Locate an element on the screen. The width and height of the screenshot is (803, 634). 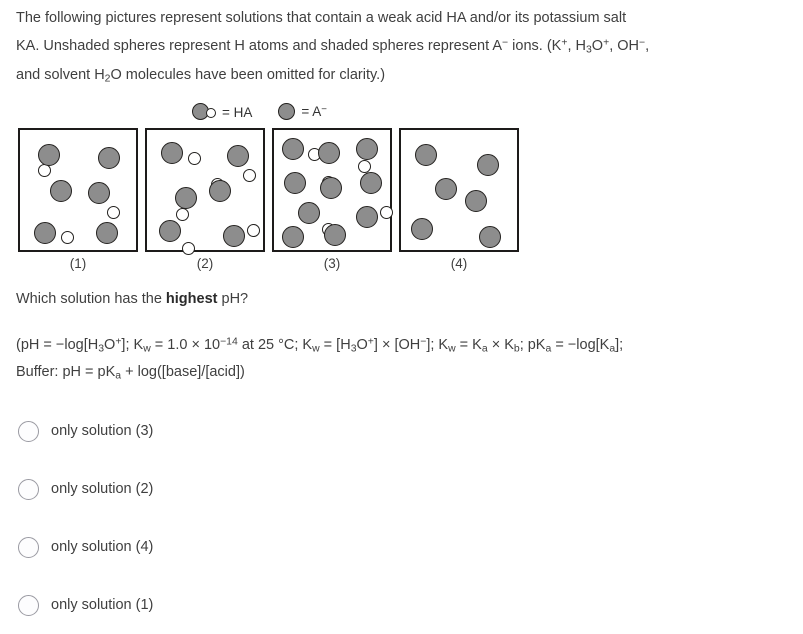
question-text: Which solution has the highest pH? is located at coordinates (132, 299).